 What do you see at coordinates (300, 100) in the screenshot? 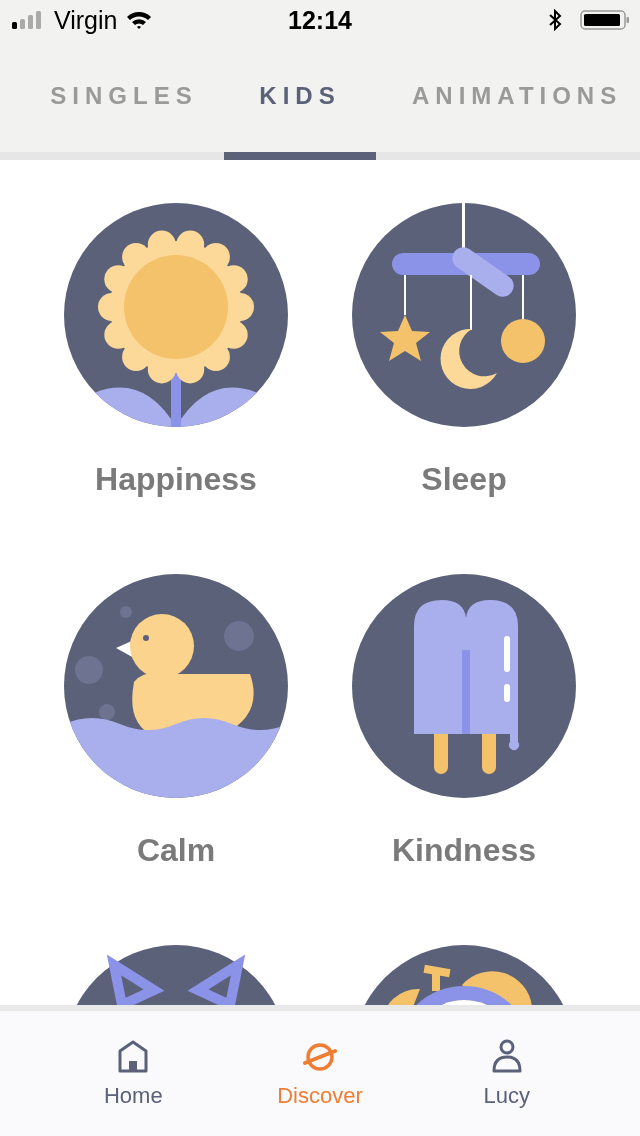
I see `category-tab: KIDS` at bounding box center [300, 100].